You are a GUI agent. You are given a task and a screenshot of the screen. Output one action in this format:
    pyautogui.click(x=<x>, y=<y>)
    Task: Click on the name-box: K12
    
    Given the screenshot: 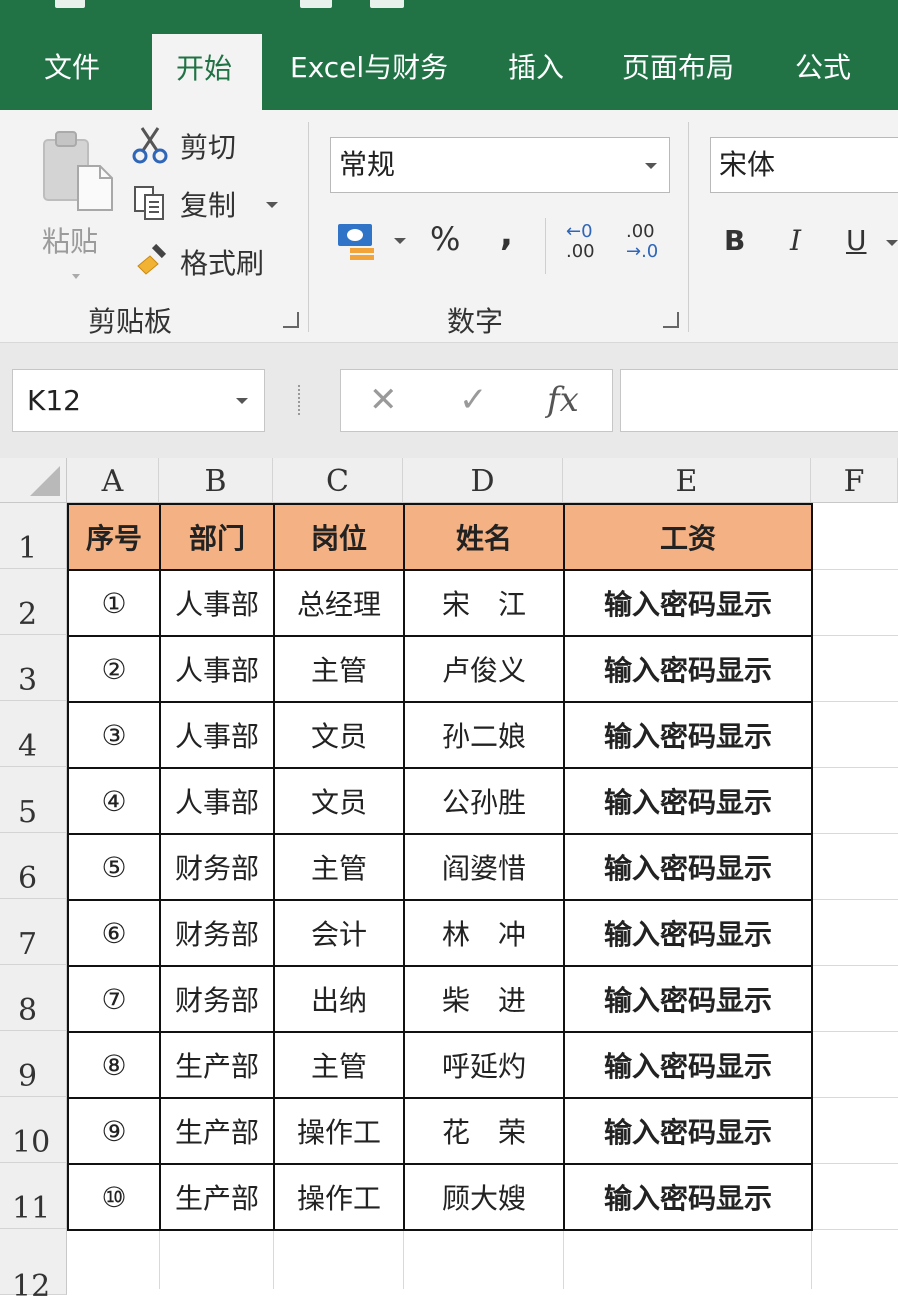 What is the action you would take?
    pyautogui.click(x=138, y=400)
    